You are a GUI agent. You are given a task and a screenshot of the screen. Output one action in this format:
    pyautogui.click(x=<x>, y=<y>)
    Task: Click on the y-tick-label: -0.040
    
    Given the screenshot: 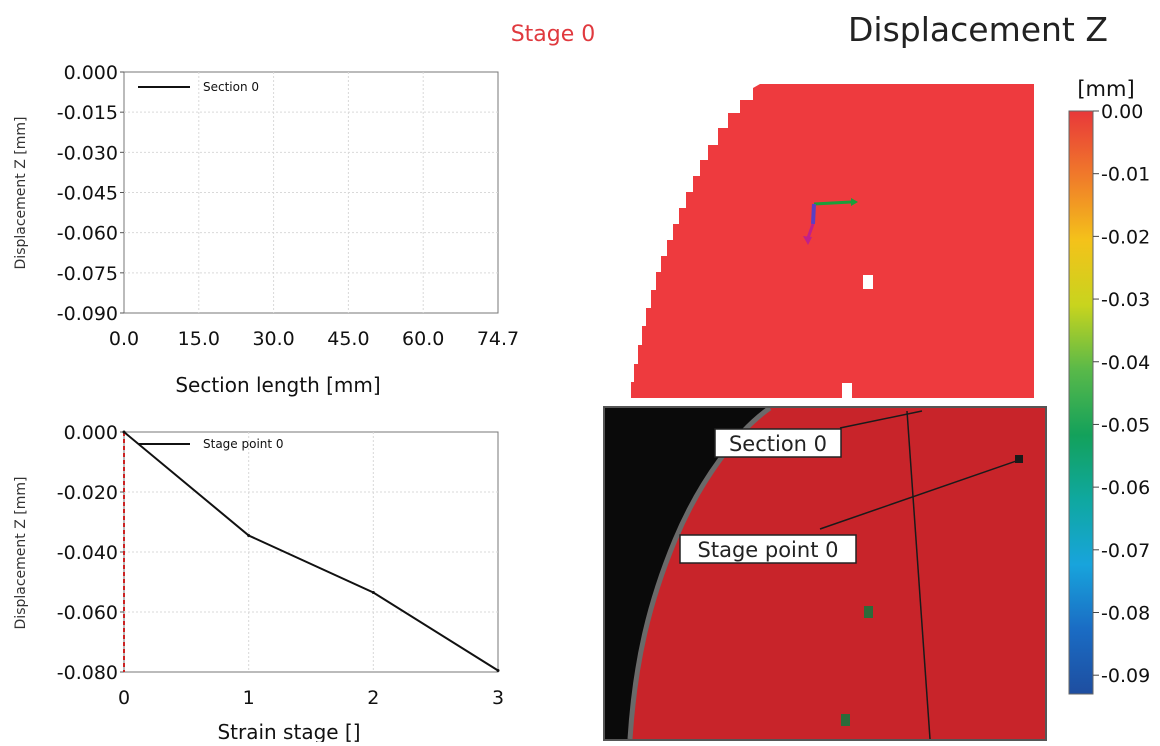 What is the action you would take?
    pyautogui.click(x=87, y=553)
    